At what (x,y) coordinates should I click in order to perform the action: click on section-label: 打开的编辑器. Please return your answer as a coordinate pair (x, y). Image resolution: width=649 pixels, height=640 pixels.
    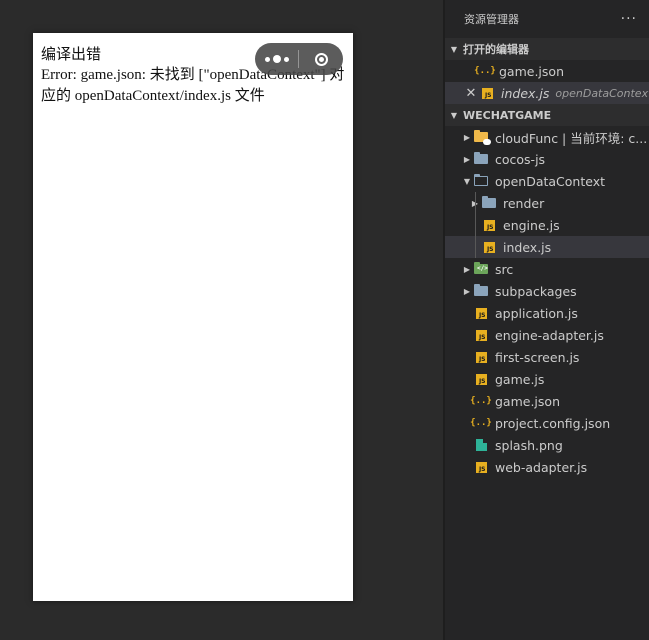
    Looking at the image, I should click on (496, 49).